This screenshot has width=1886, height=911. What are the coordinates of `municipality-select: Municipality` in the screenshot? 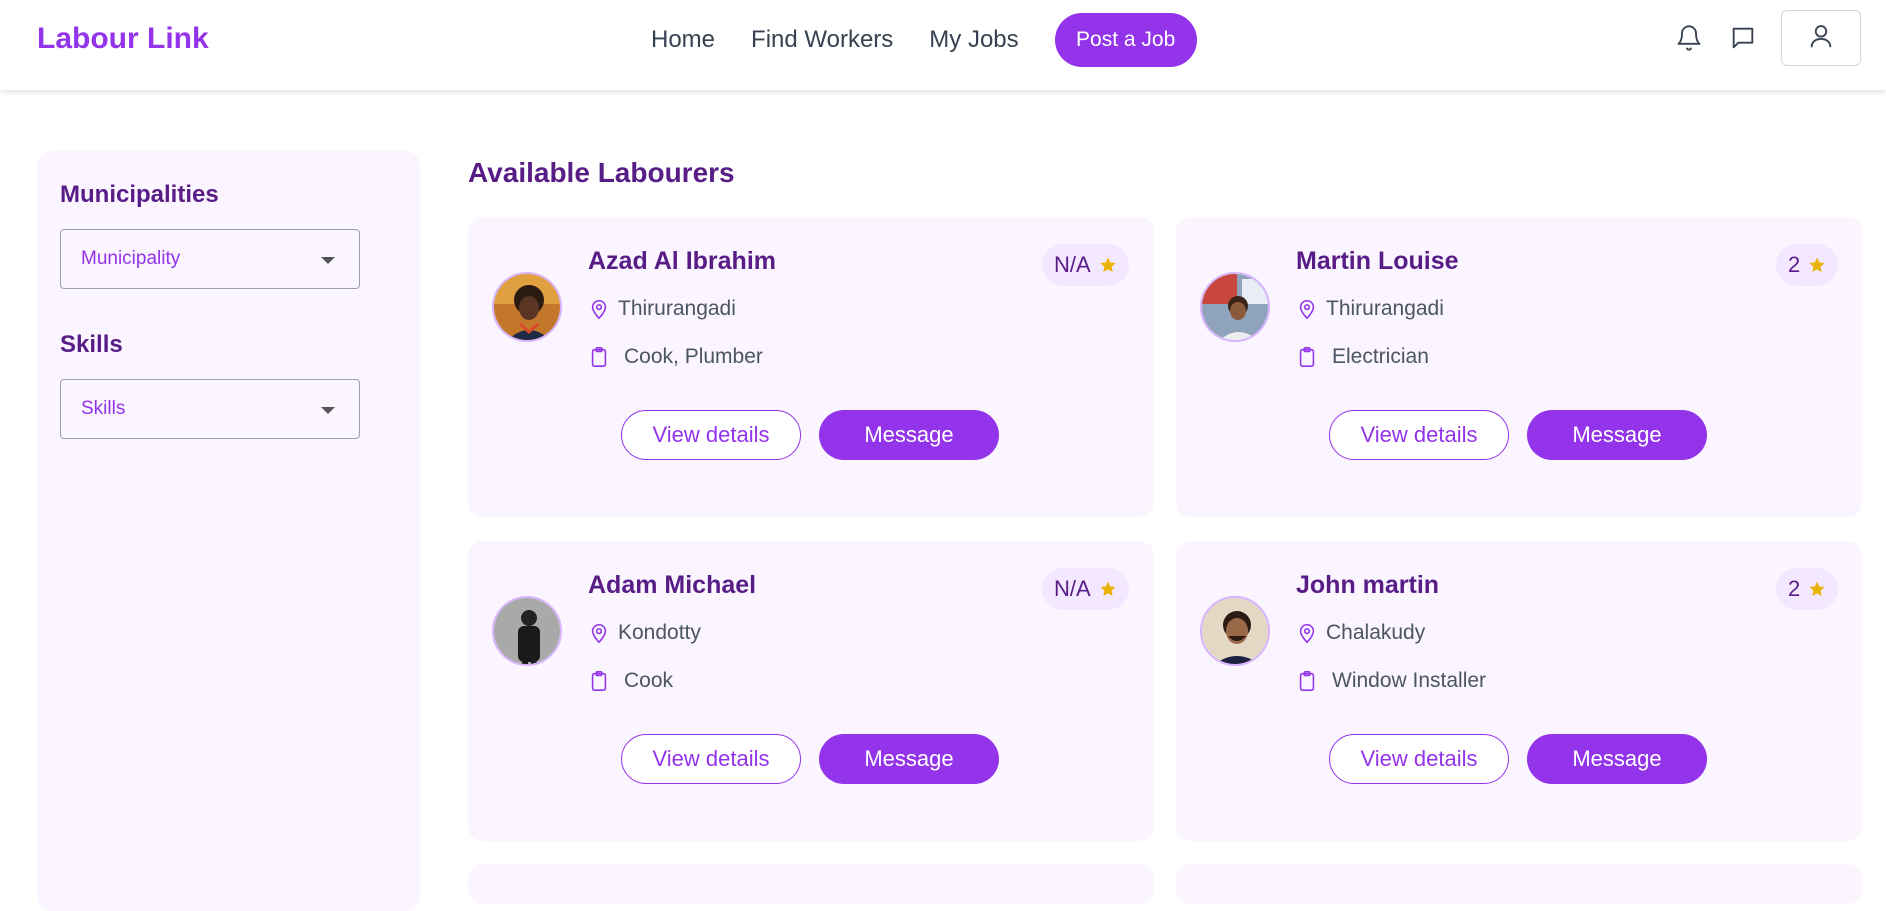 It's located at (210, 259).